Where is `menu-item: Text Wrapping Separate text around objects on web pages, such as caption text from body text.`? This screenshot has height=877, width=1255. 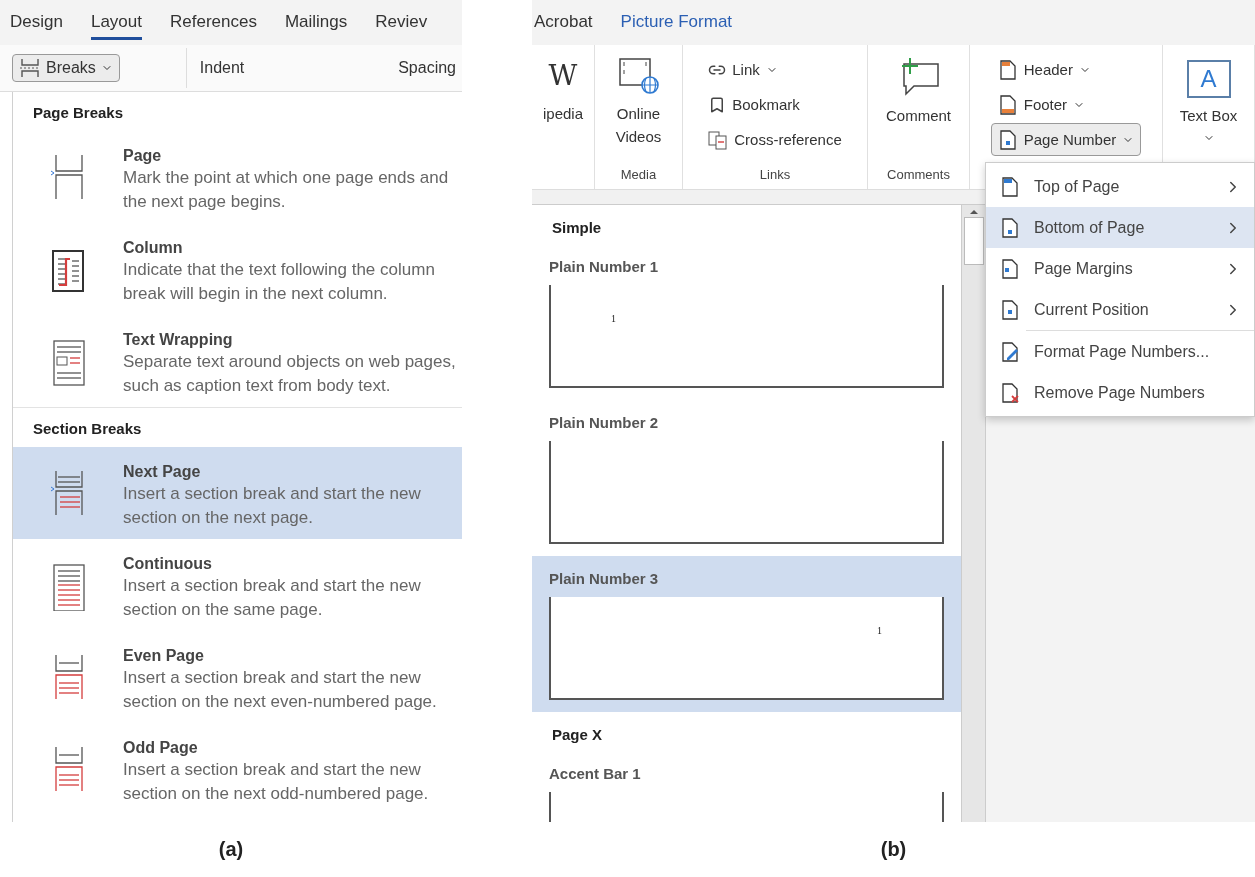
menu-item: Text Wrapping Separate text around objects on web pages, such as caption text from body text. is located at coordinates (237, 361).